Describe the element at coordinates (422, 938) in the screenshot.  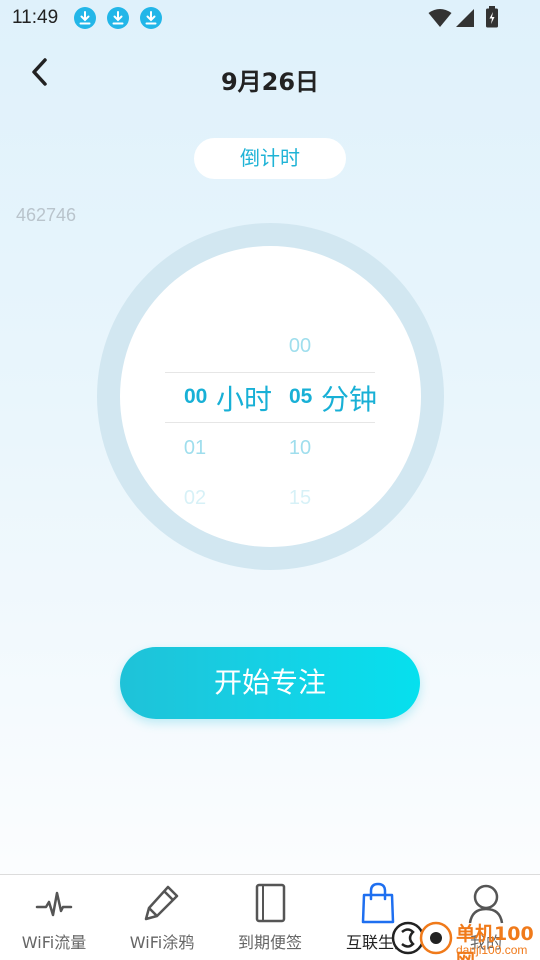
I see `watermark-logo-icon` at that location.